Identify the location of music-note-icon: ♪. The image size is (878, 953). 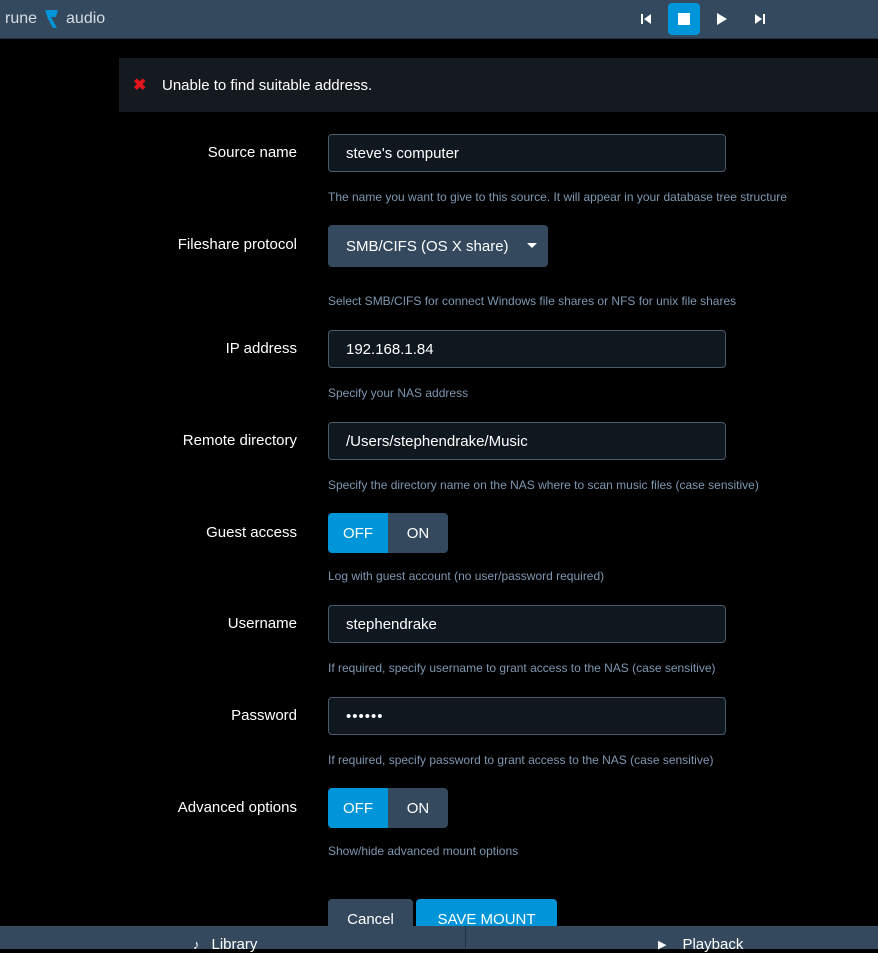
(196, 944).